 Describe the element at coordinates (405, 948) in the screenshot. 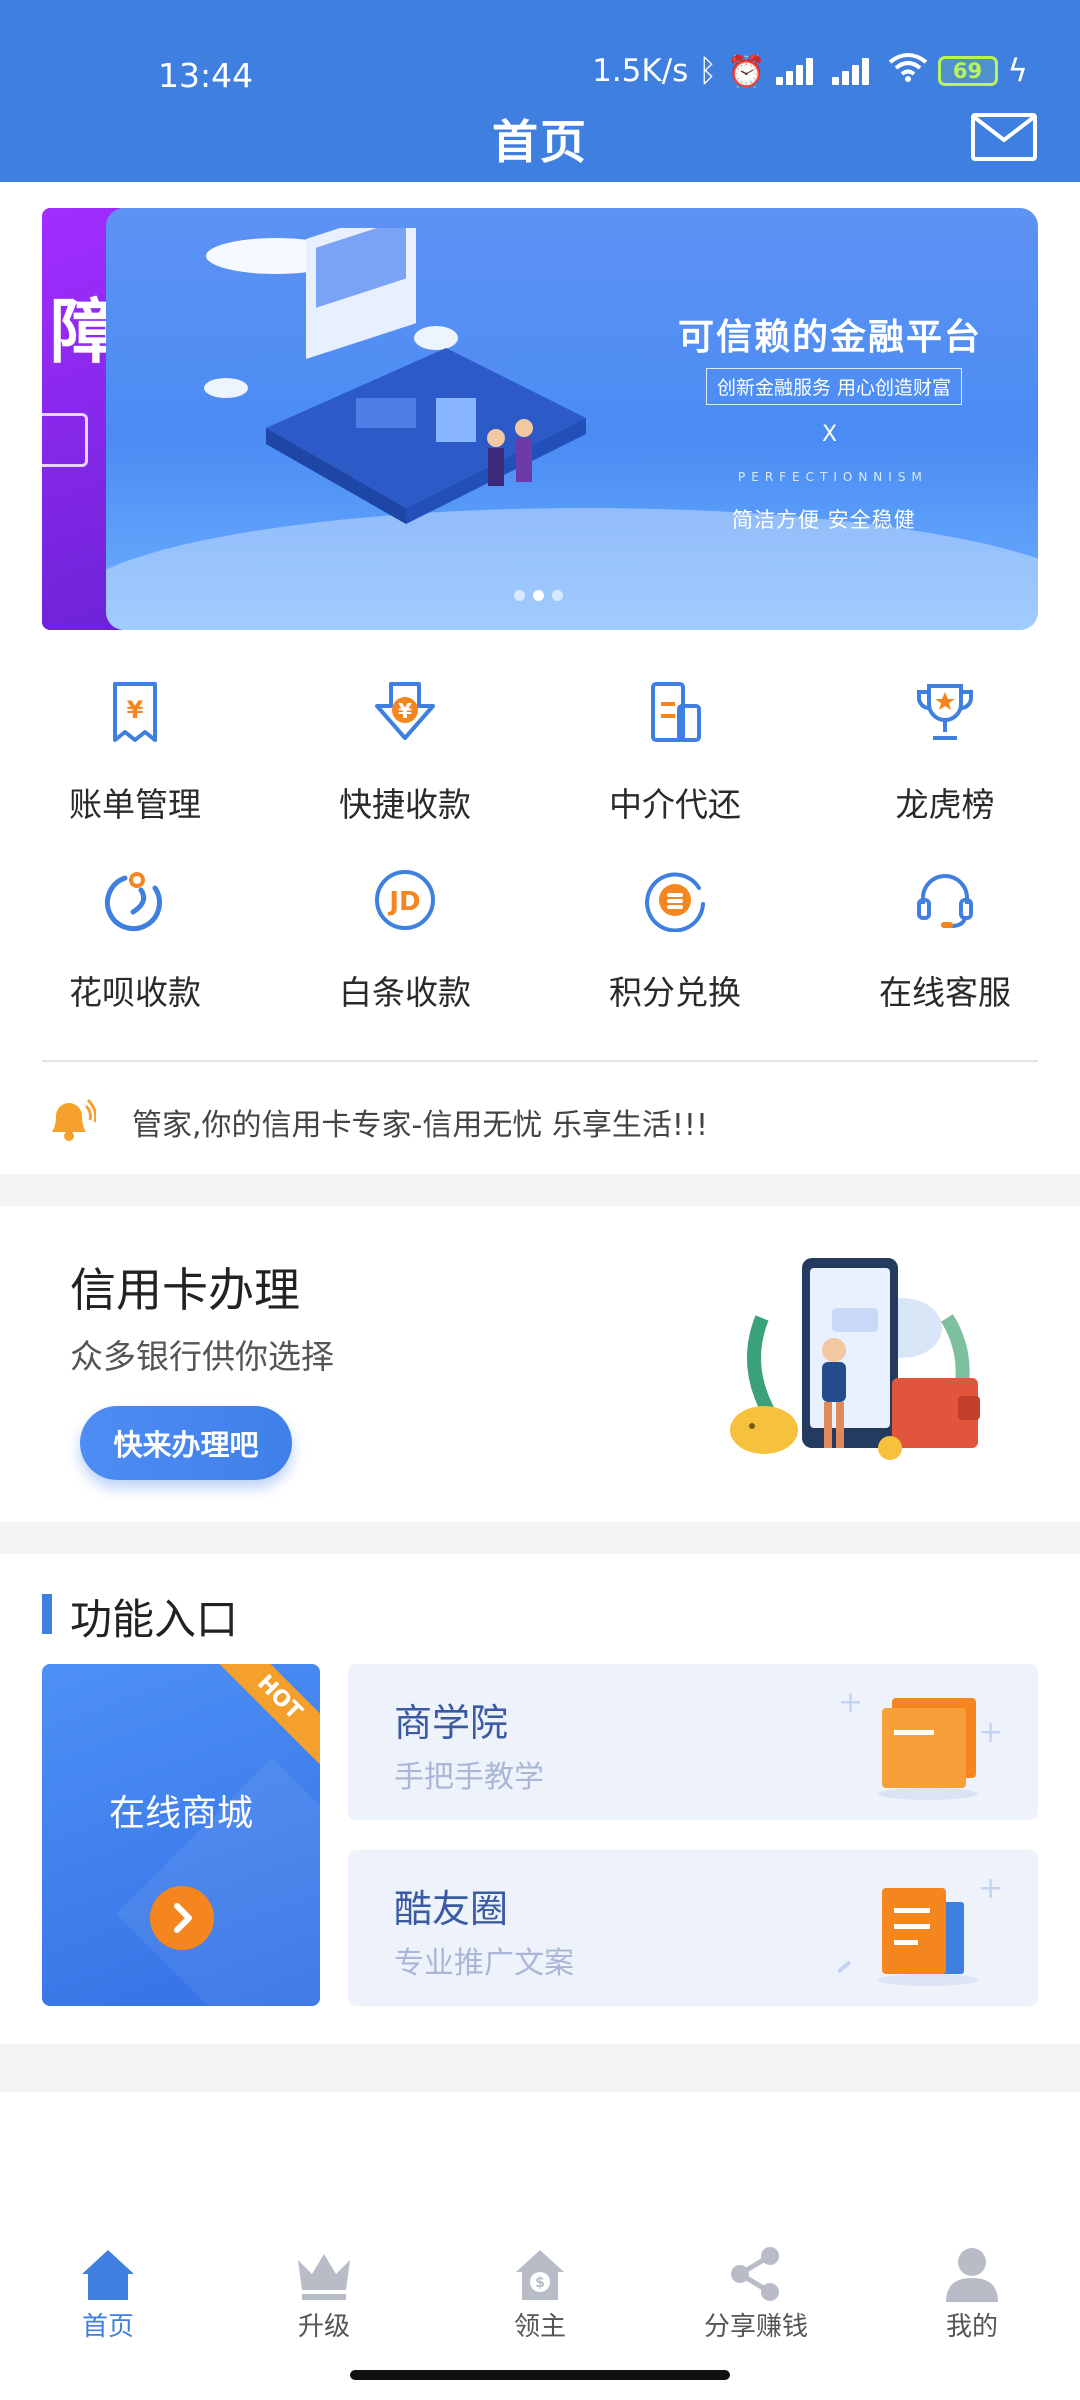

I see `menu-item-jd: JD 白条收款` at that location.